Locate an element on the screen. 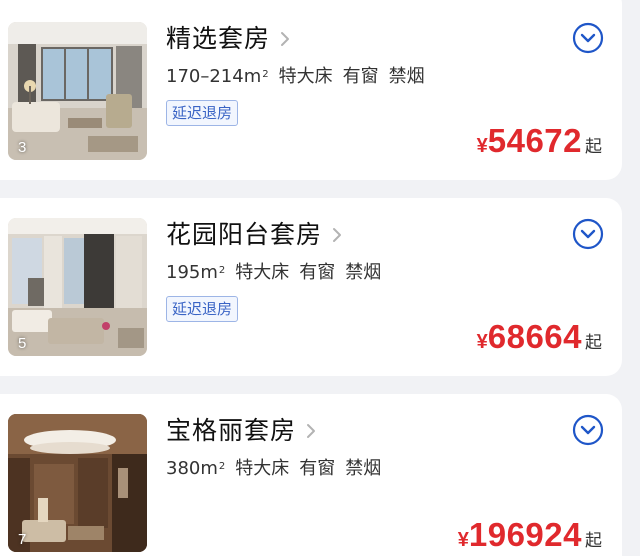 Image resolution: width=640 pixels, height=556 pixels. room-info: 170–214m2 特大床 有窗 禁烟 is located at coordinates (295, 77).